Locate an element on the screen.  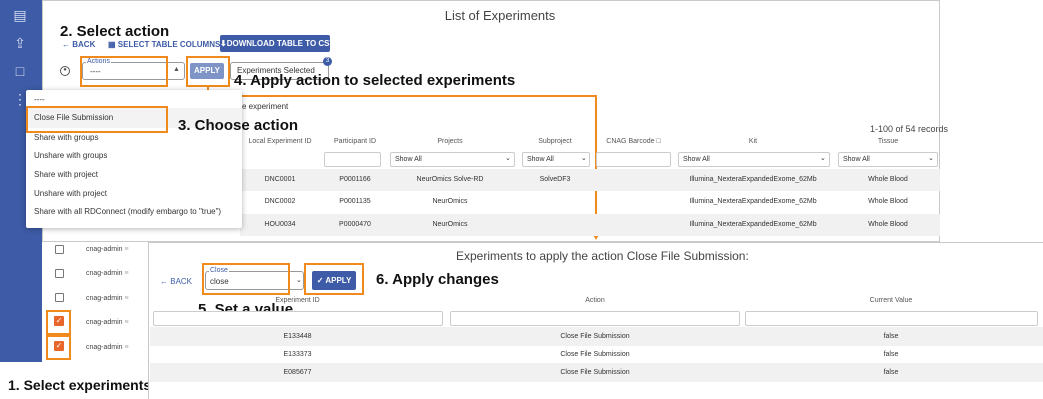
columns-icon: ▦ is located at coordinates (112, 44).